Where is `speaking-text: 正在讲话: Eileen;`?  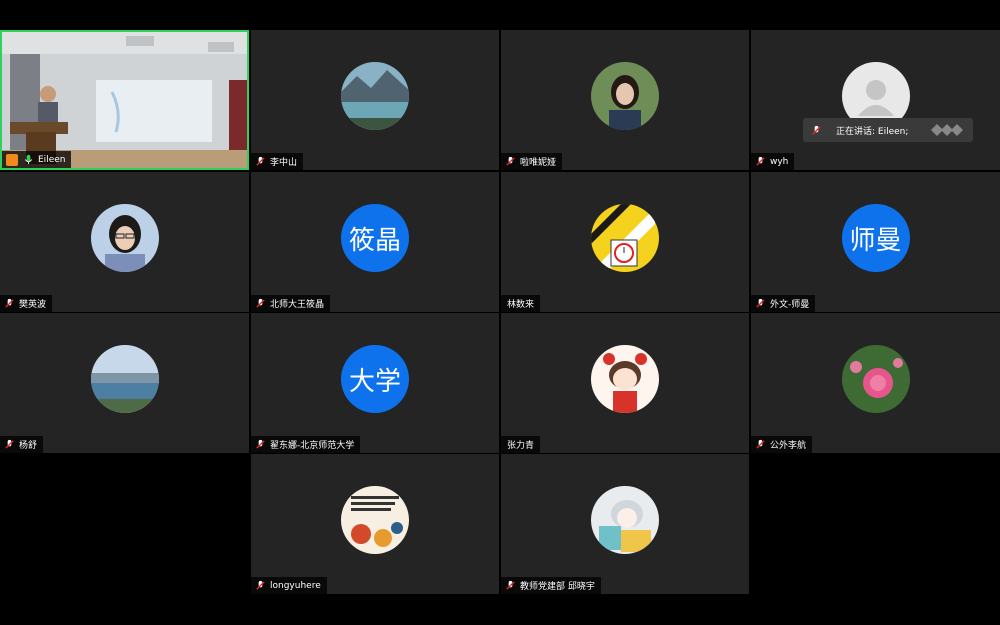 speaking-text: 正在讲话: Eileen; is located at coordinates (872, 131).